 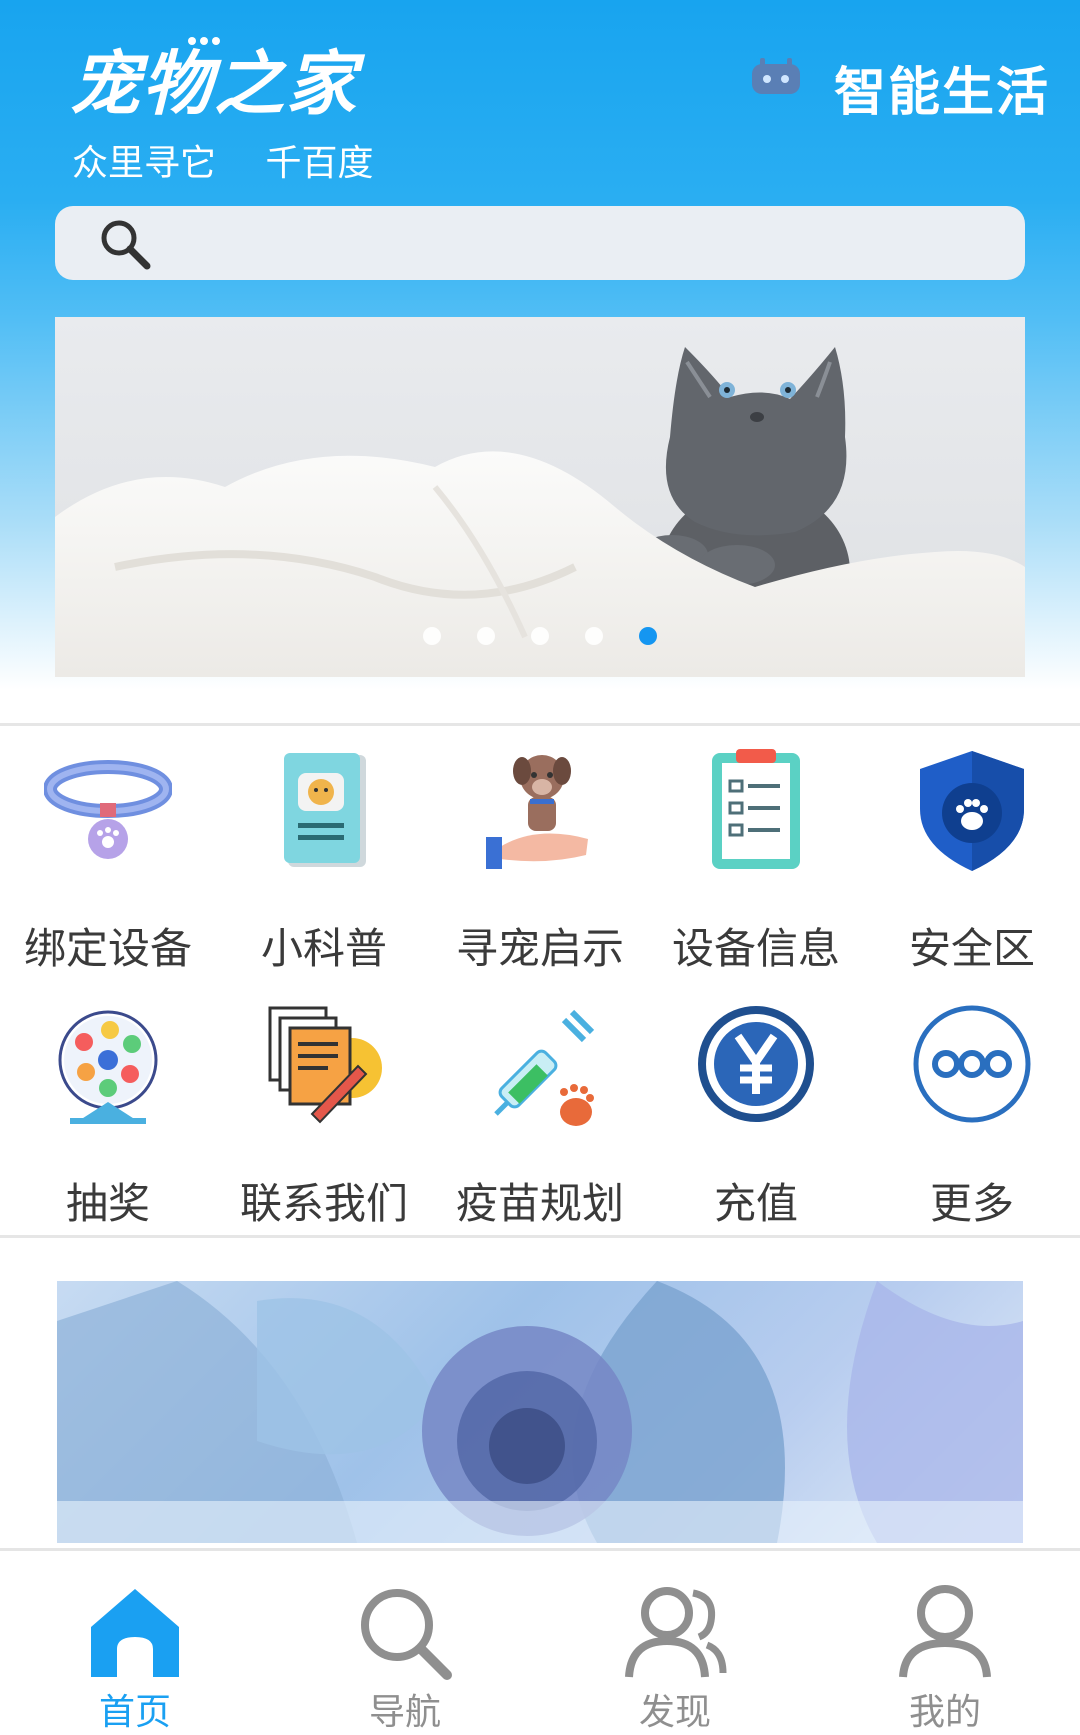 What do you see at coordinates (755, 948) in the screenshot?
I see `grid-label: 设备信息` at bounding box center [755, 948].